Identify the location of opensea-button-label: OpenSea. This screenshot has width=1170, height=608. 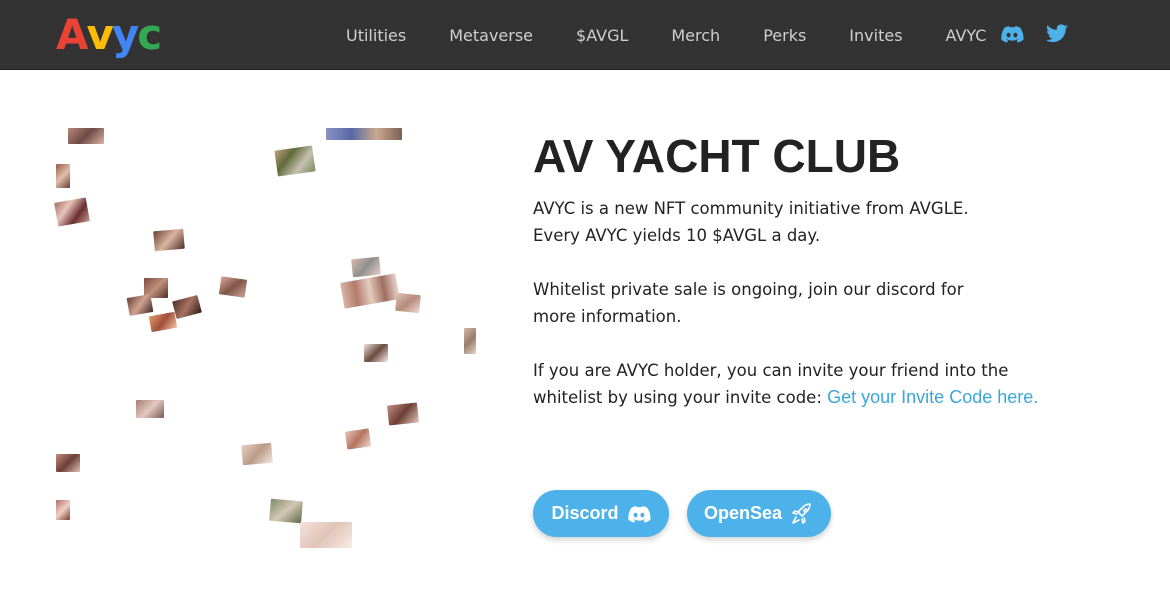
(743, 513).